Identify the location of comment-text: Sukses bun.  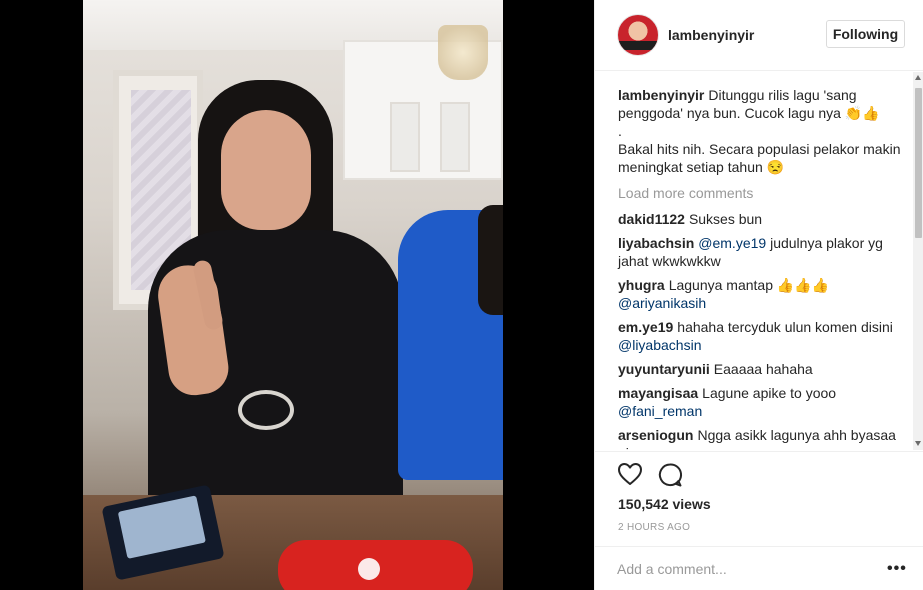
(725, 219).